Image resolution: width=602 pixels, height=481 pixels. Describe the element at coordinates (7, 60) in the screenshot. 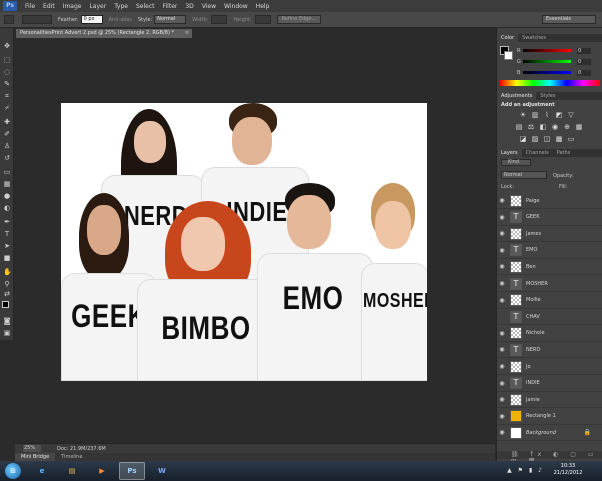

I see `marquee-tool-icon: ⬚` at that location.